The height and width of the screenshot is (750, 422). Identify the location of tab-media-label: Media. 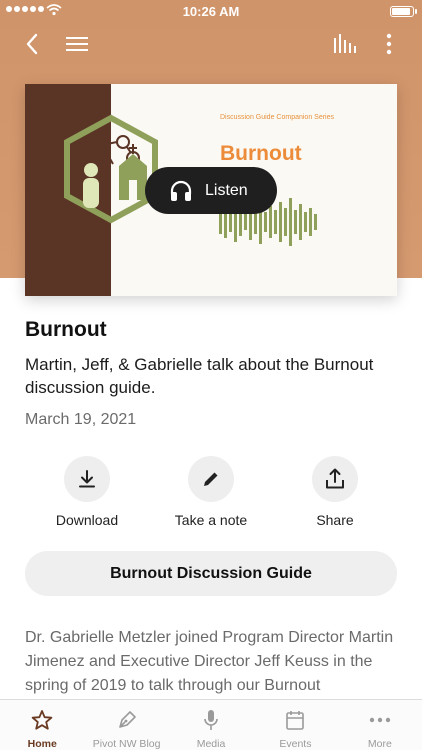
(211, 744).